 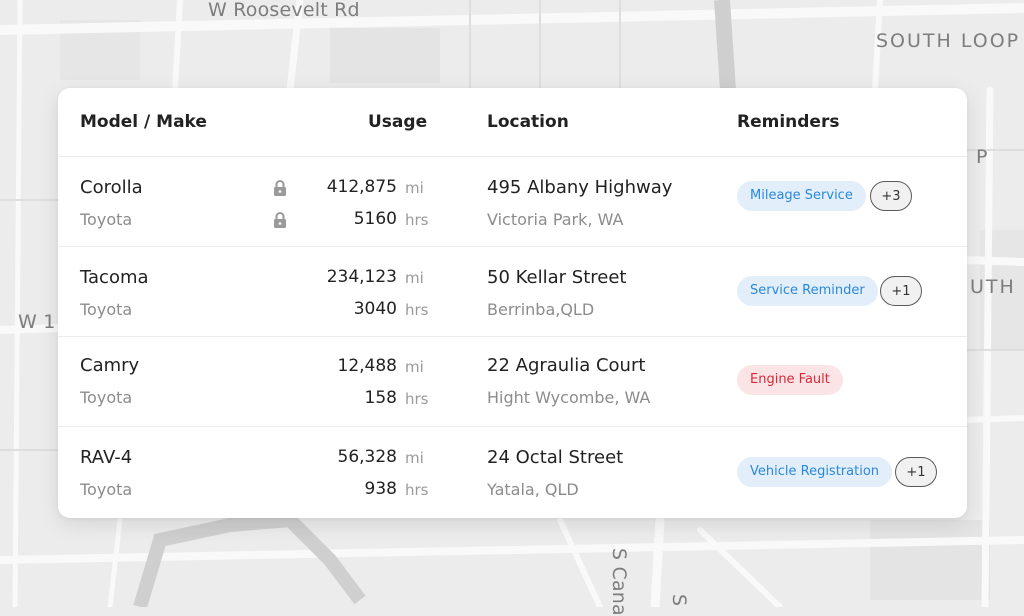 What do you see at coordinates (375, 219) in the screenshot?
I see `hours-value: 5160` at bounding box center [375, 219].